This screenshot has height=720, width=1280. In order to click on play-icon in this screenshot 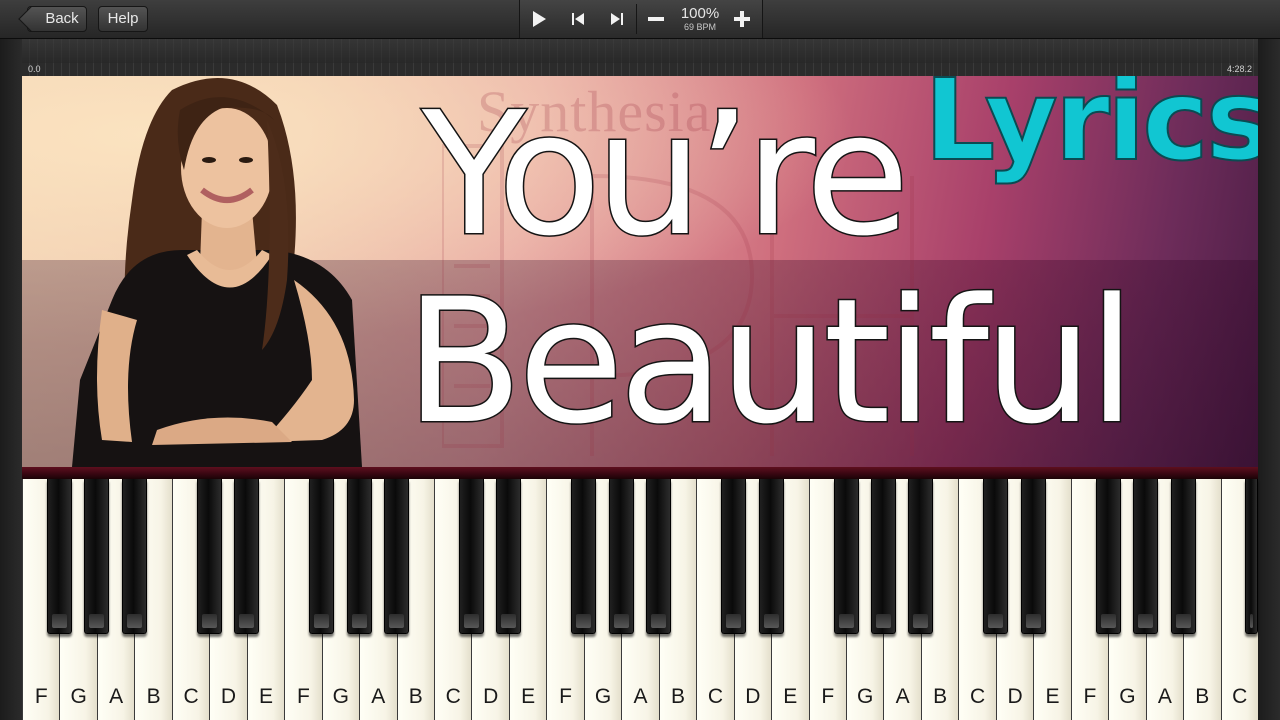, I will do `click(539, 19)`.